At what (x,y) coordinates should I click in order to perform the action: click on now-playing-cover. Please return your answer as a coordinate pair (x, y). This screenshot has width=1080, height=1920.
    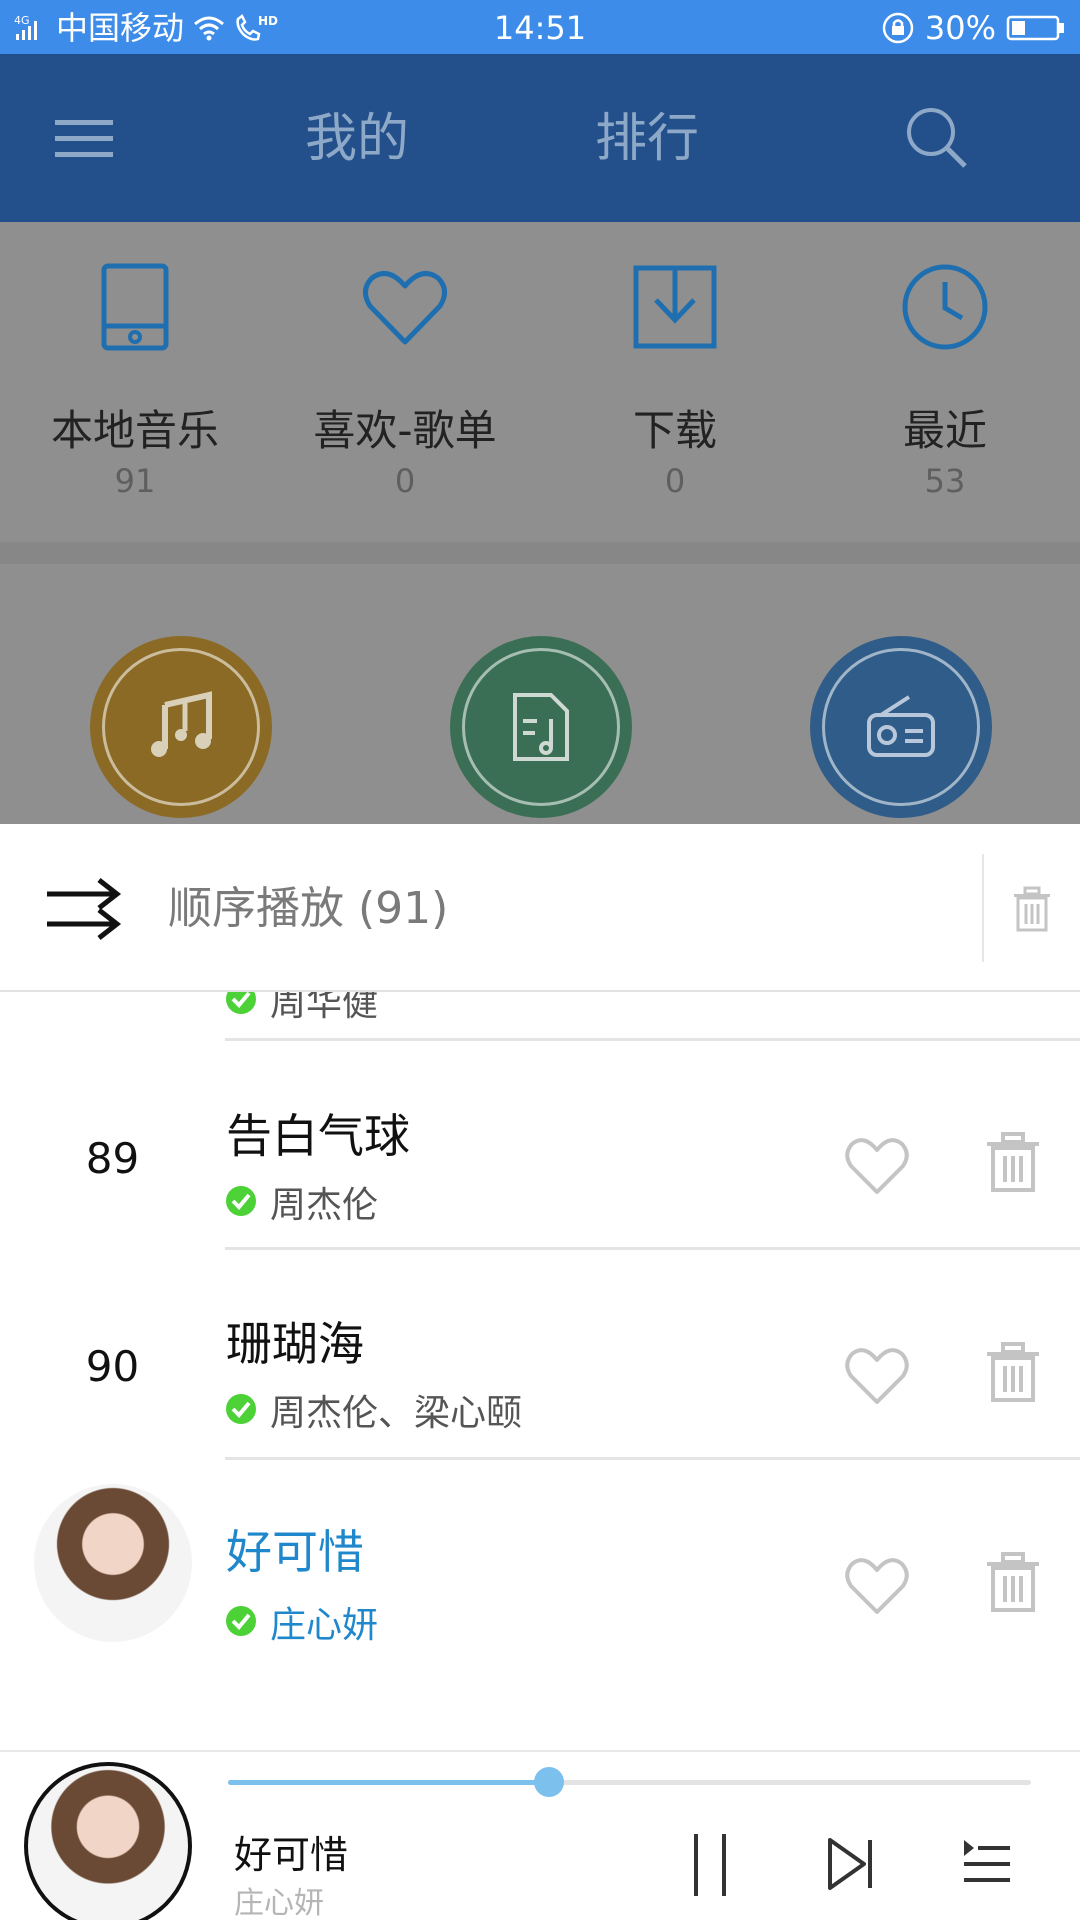
    Looking at the image, I should click on (108, 1841).